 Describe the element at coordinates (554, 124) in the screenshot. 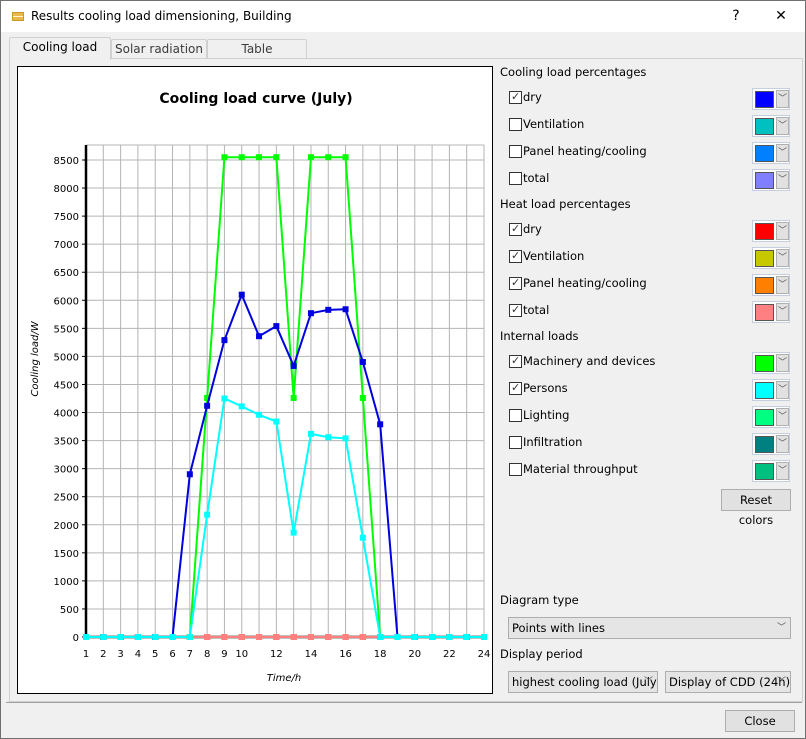

I see `cooling-load-label: Ventilation` at that location.